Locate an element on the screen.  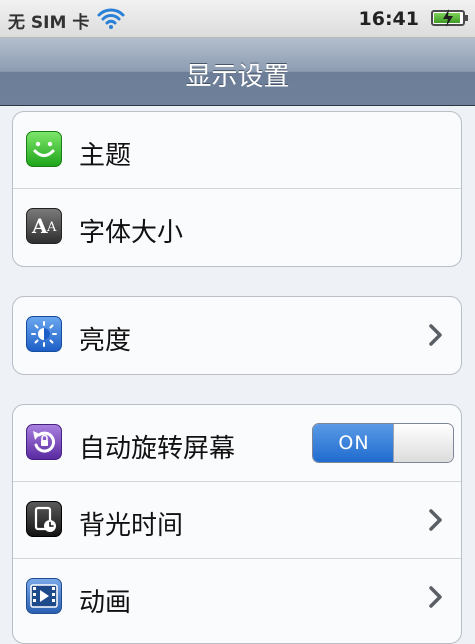
settings-row-label: 亮度 is located at coordinates (105, 341).